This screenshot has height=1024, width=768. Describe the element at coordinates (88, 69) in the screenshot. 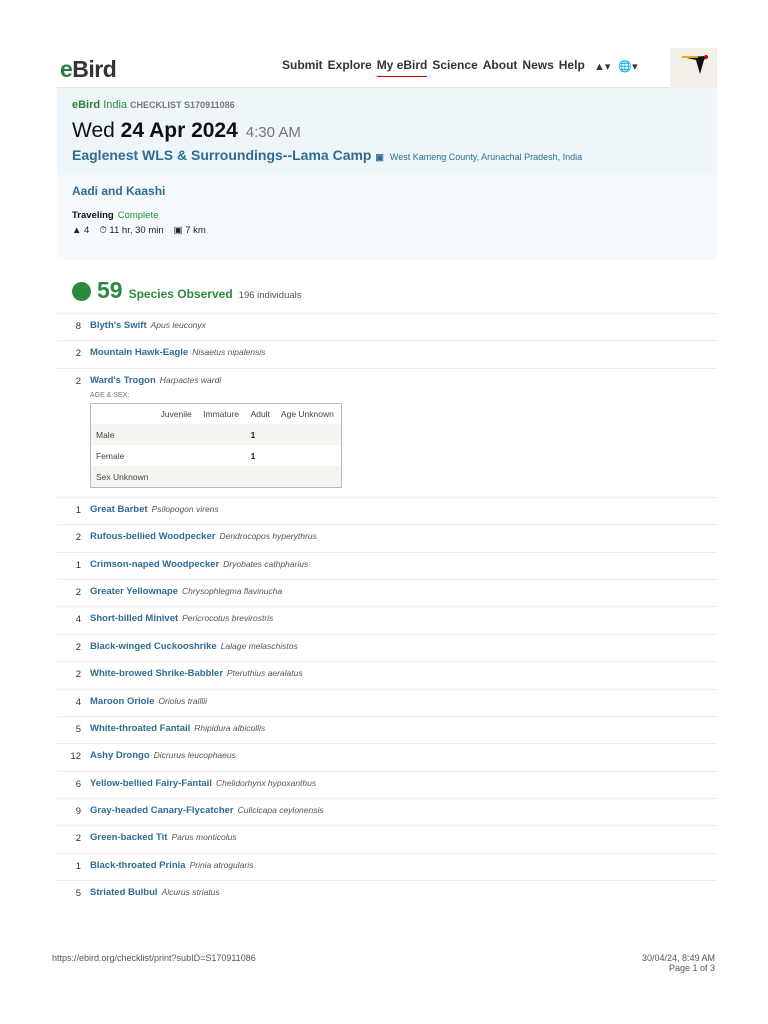

I see `ebird-logo: eBird` at that location.